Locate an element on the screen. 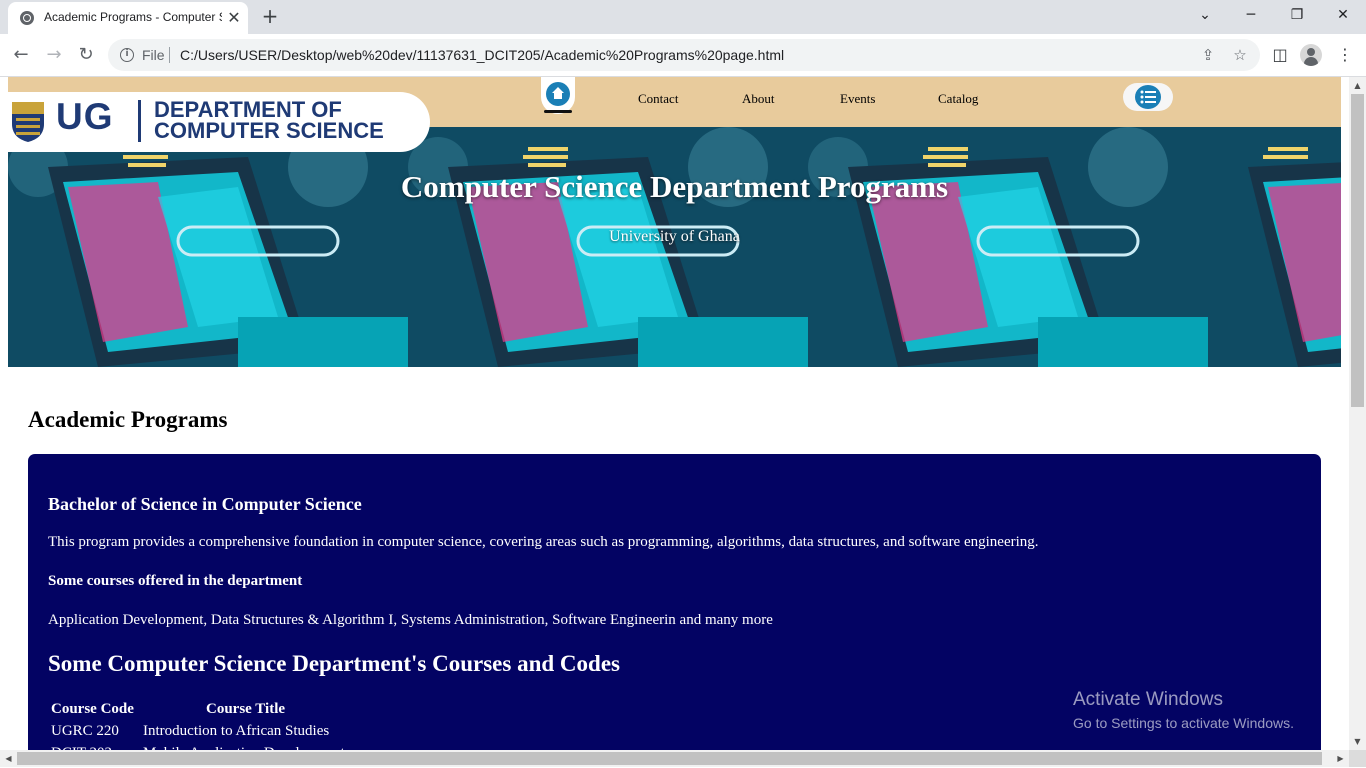 The height and width of the screenshot is (768, 1366). scroll-up-icon: ▲ is located at coordinates (1357, 85).